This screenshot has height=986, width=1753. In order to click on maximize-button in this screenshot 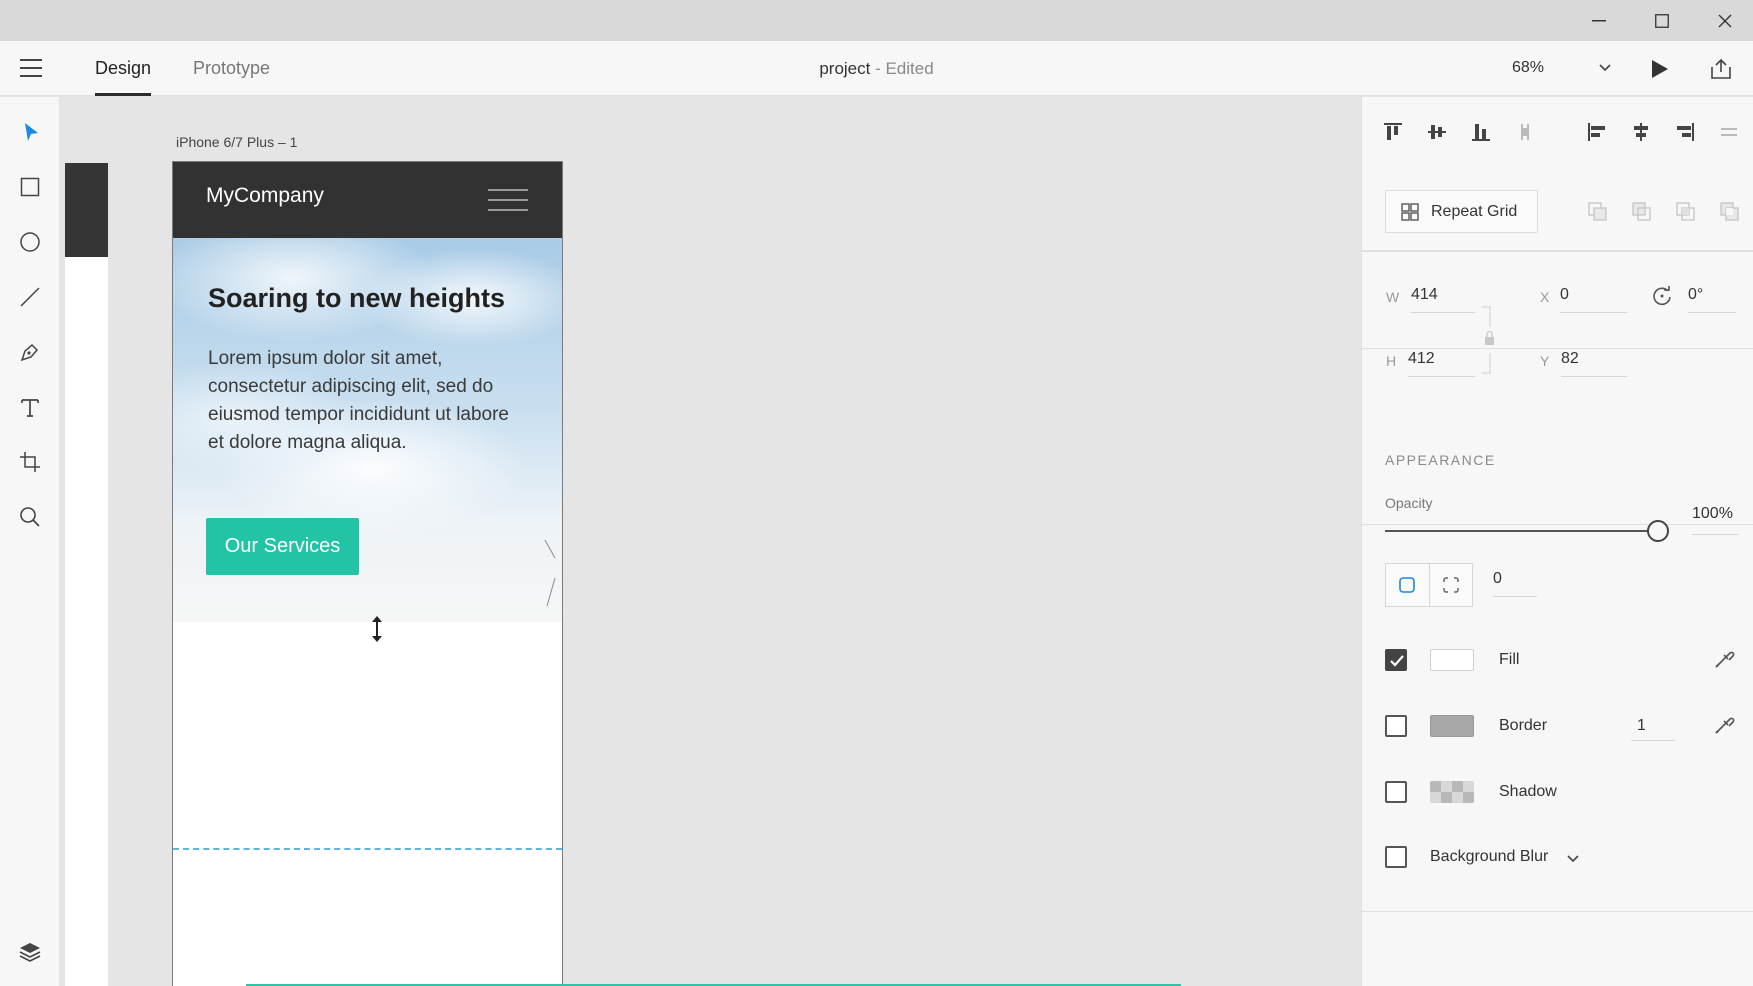, I will do `click(1662, 20)`.